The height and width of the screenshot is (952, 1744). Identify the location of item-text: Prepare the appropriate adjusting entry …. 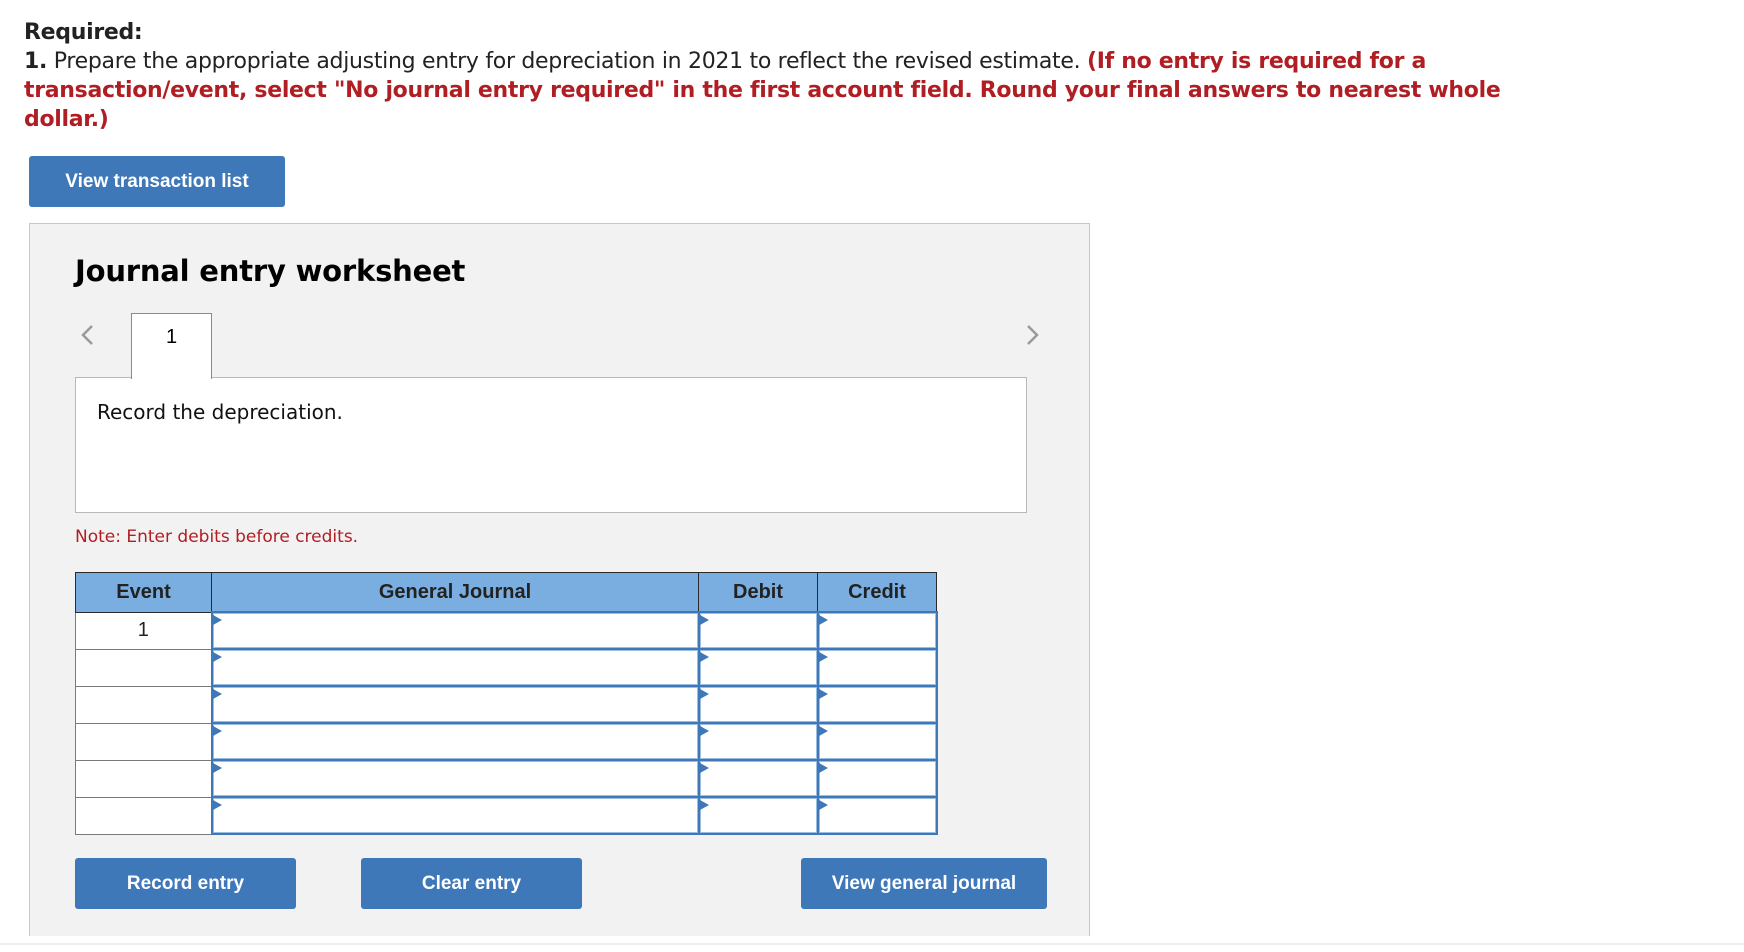
(567, 61).